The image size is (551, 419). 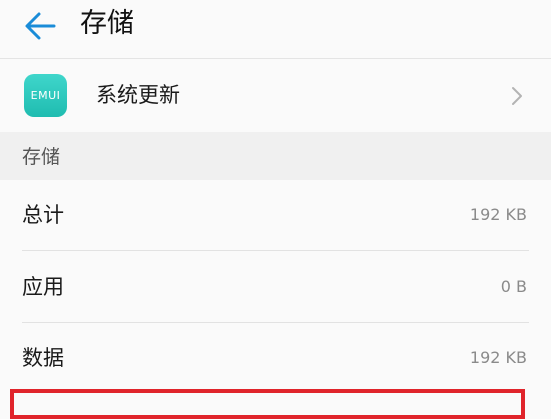 I want to click on section-title: 存储, so click(x=41, y=157).